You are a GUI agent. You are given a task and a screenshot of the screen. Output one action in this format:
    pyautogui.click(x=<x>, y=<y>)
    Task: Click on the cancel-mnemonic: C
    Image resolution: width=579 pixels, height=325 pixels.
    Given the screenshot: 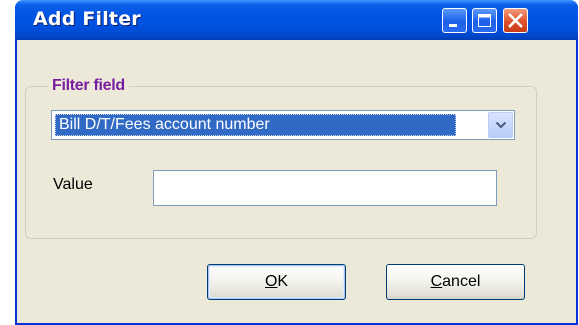 What is the action you would take?
    pyautogui.click(x=436, y=281)
    